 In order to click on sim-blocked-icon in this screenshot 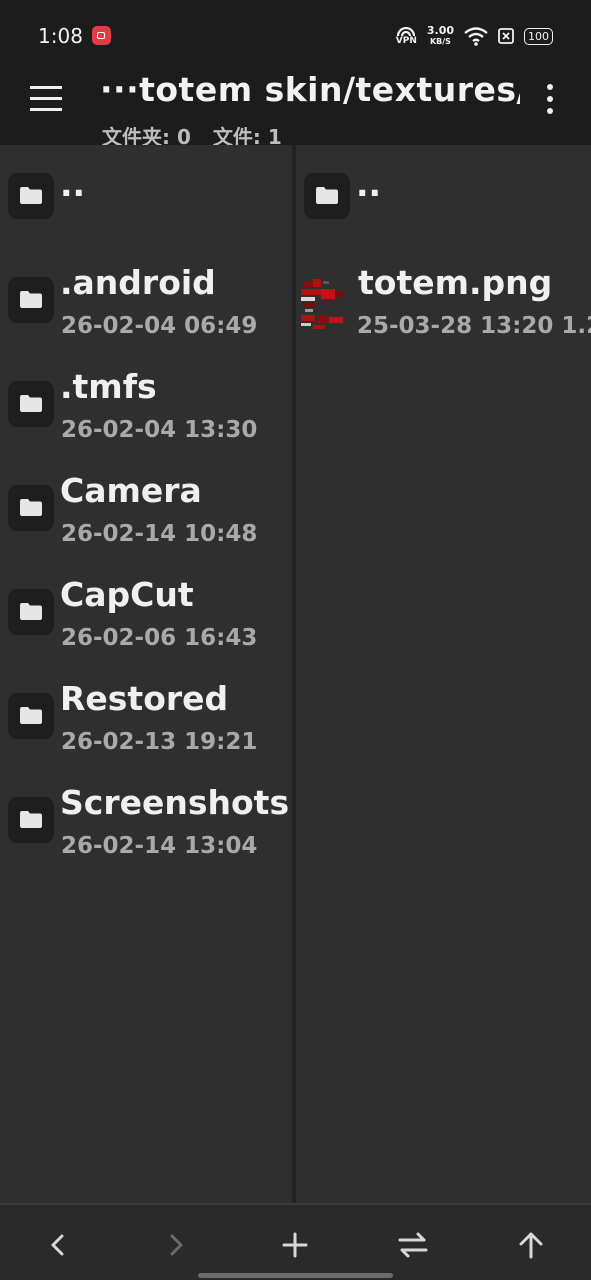, I will do `click(506, 36)`.